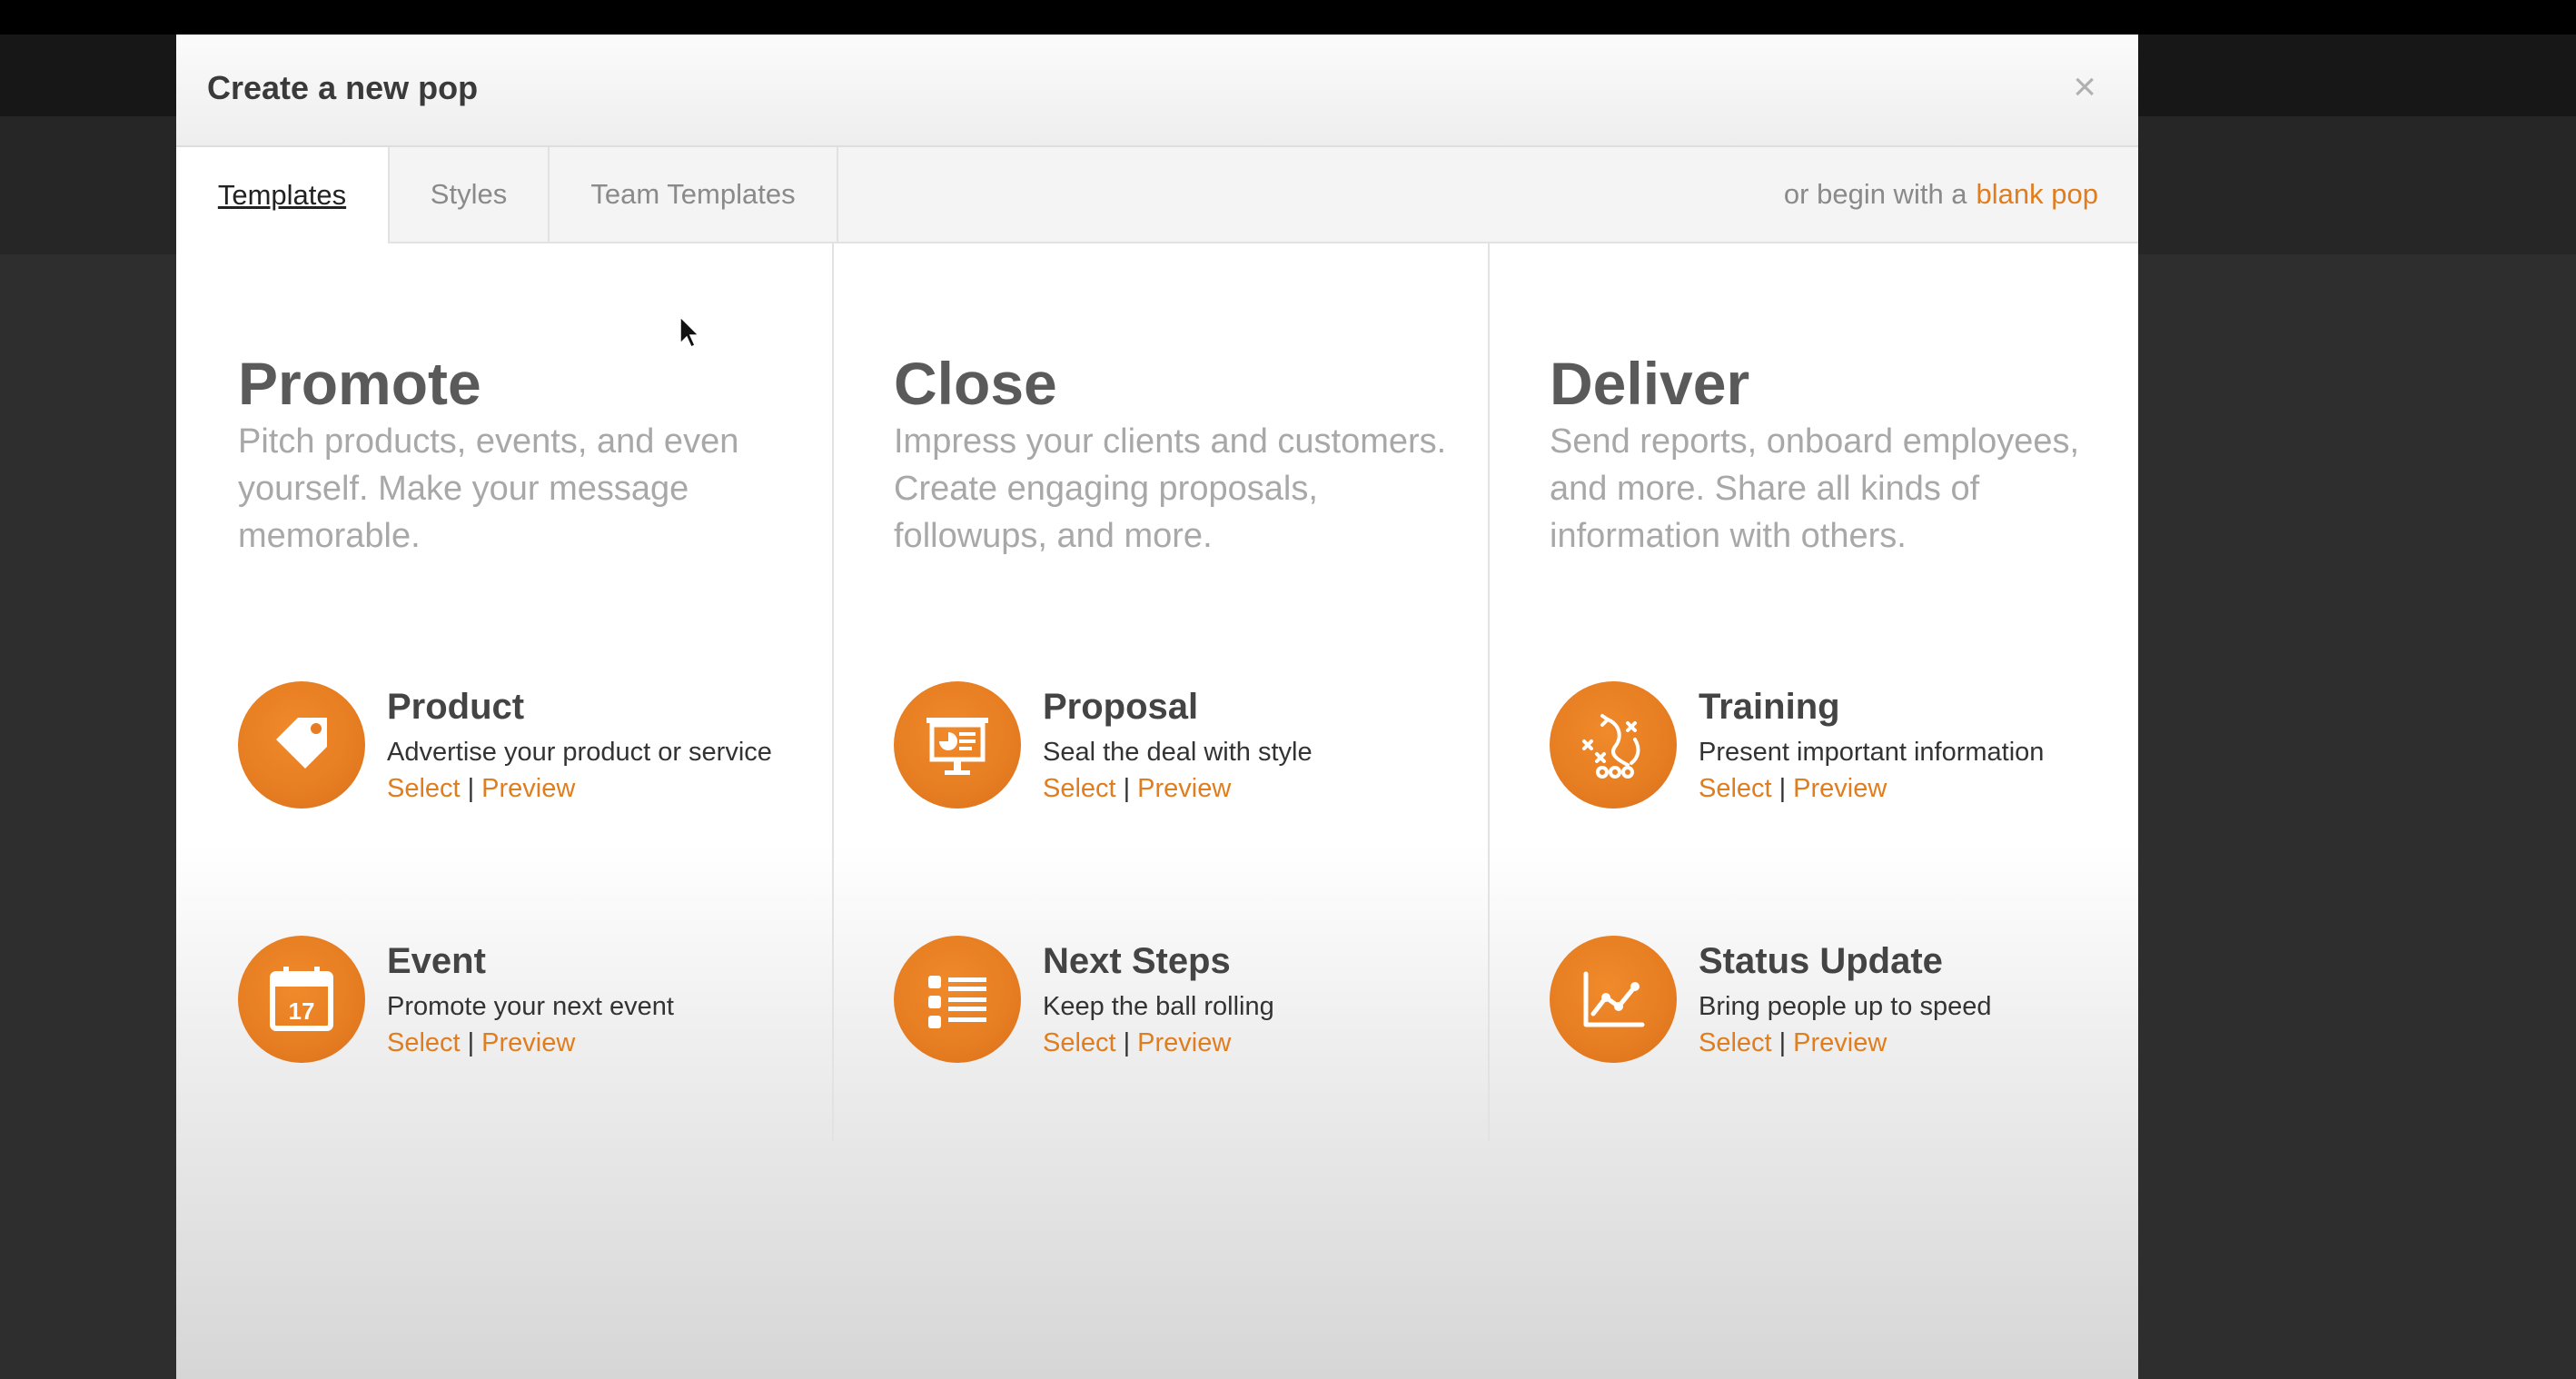  What do you see at coordinates (1288, 17) in the screenshot?
I see `top-black-bar` at bounding box center [1288, 17].